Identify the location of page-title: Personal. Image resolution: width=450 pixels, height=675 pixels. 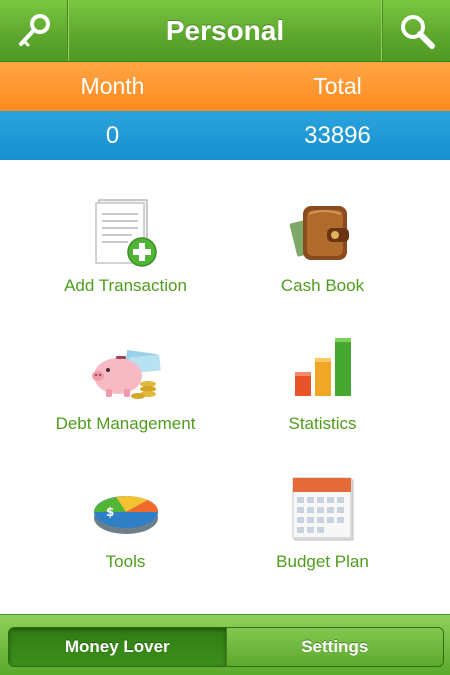
(225, 30).